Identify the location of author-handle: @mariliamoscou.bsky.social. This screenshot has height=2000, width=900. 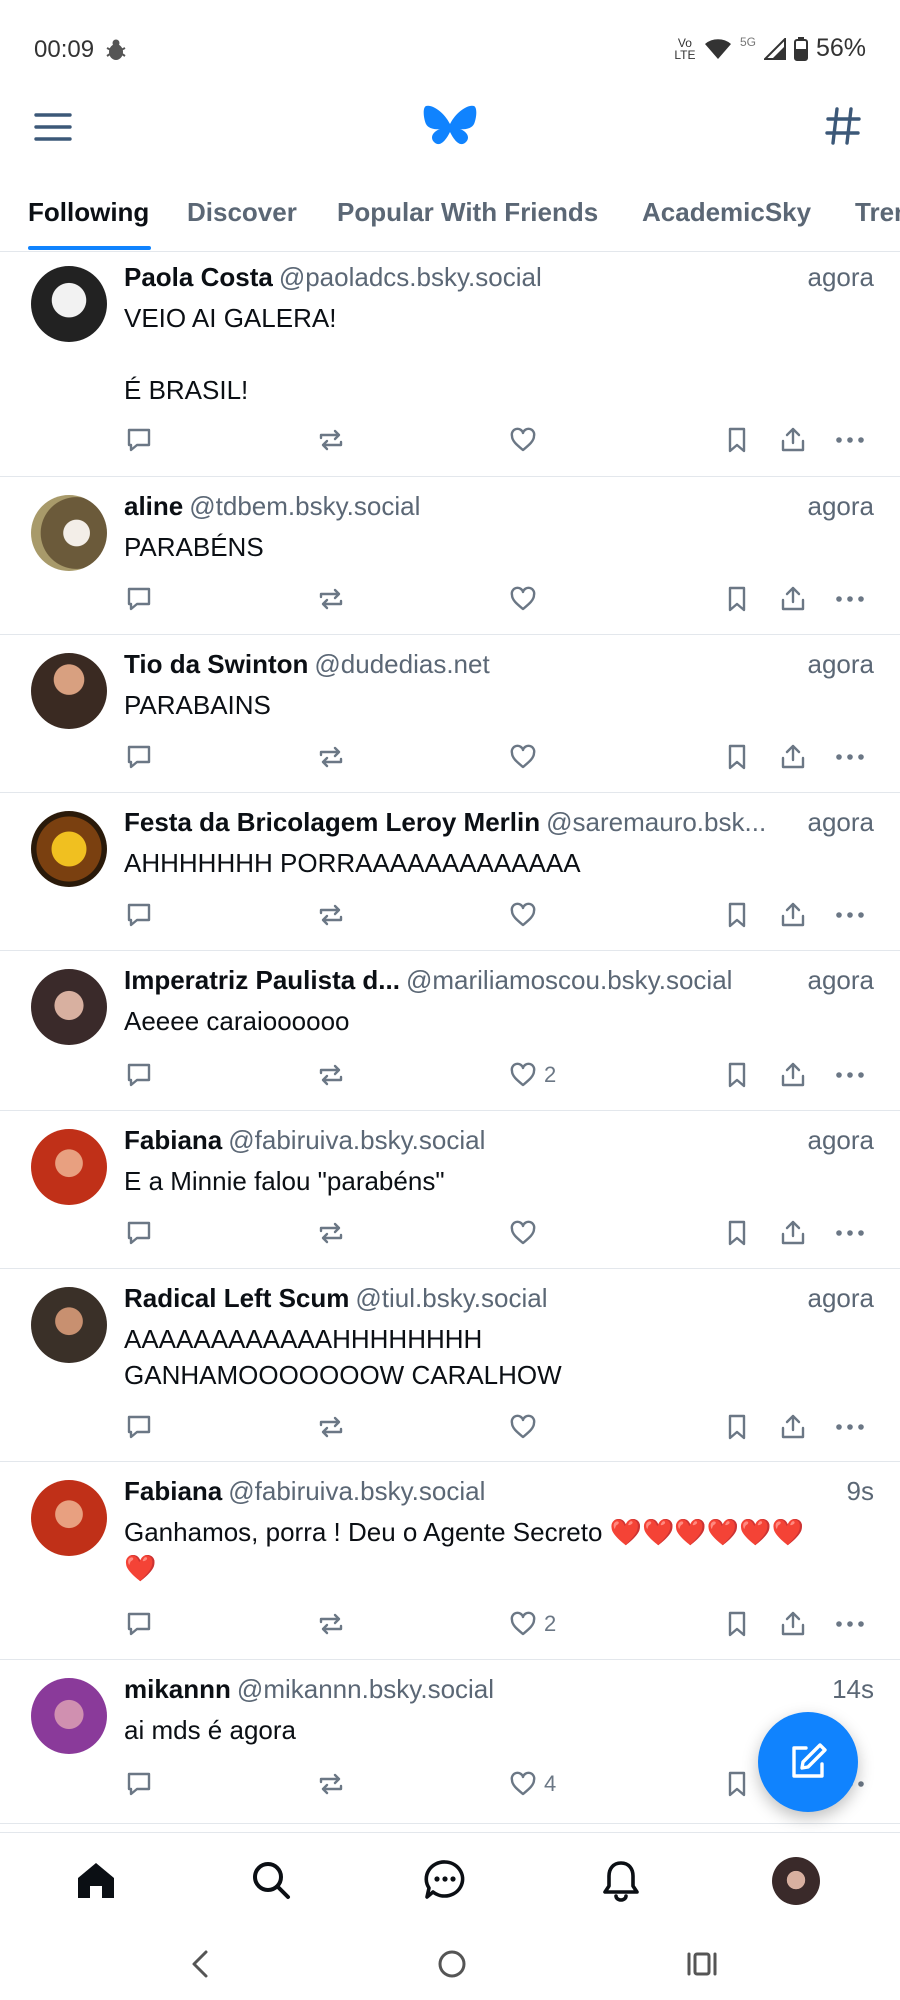
(569, 980).